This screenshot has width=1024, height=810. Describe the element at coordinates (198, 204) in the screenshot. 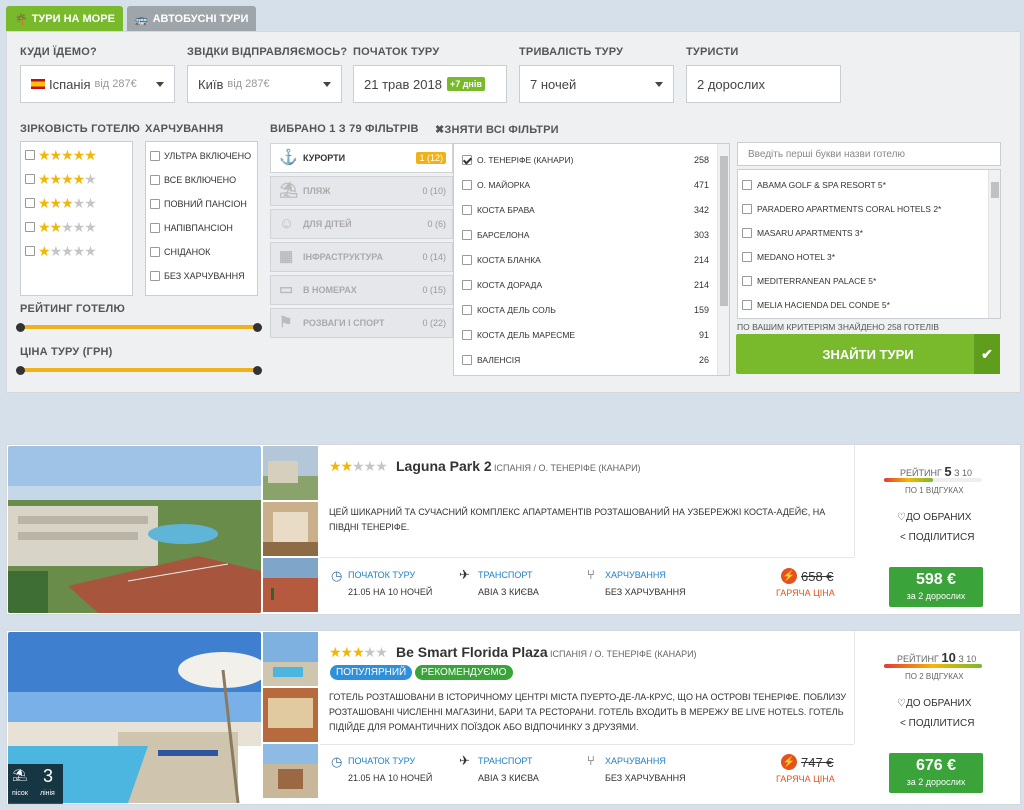

I see `meal-option: ПОВНИЙ ПАНСІОН` at that location.